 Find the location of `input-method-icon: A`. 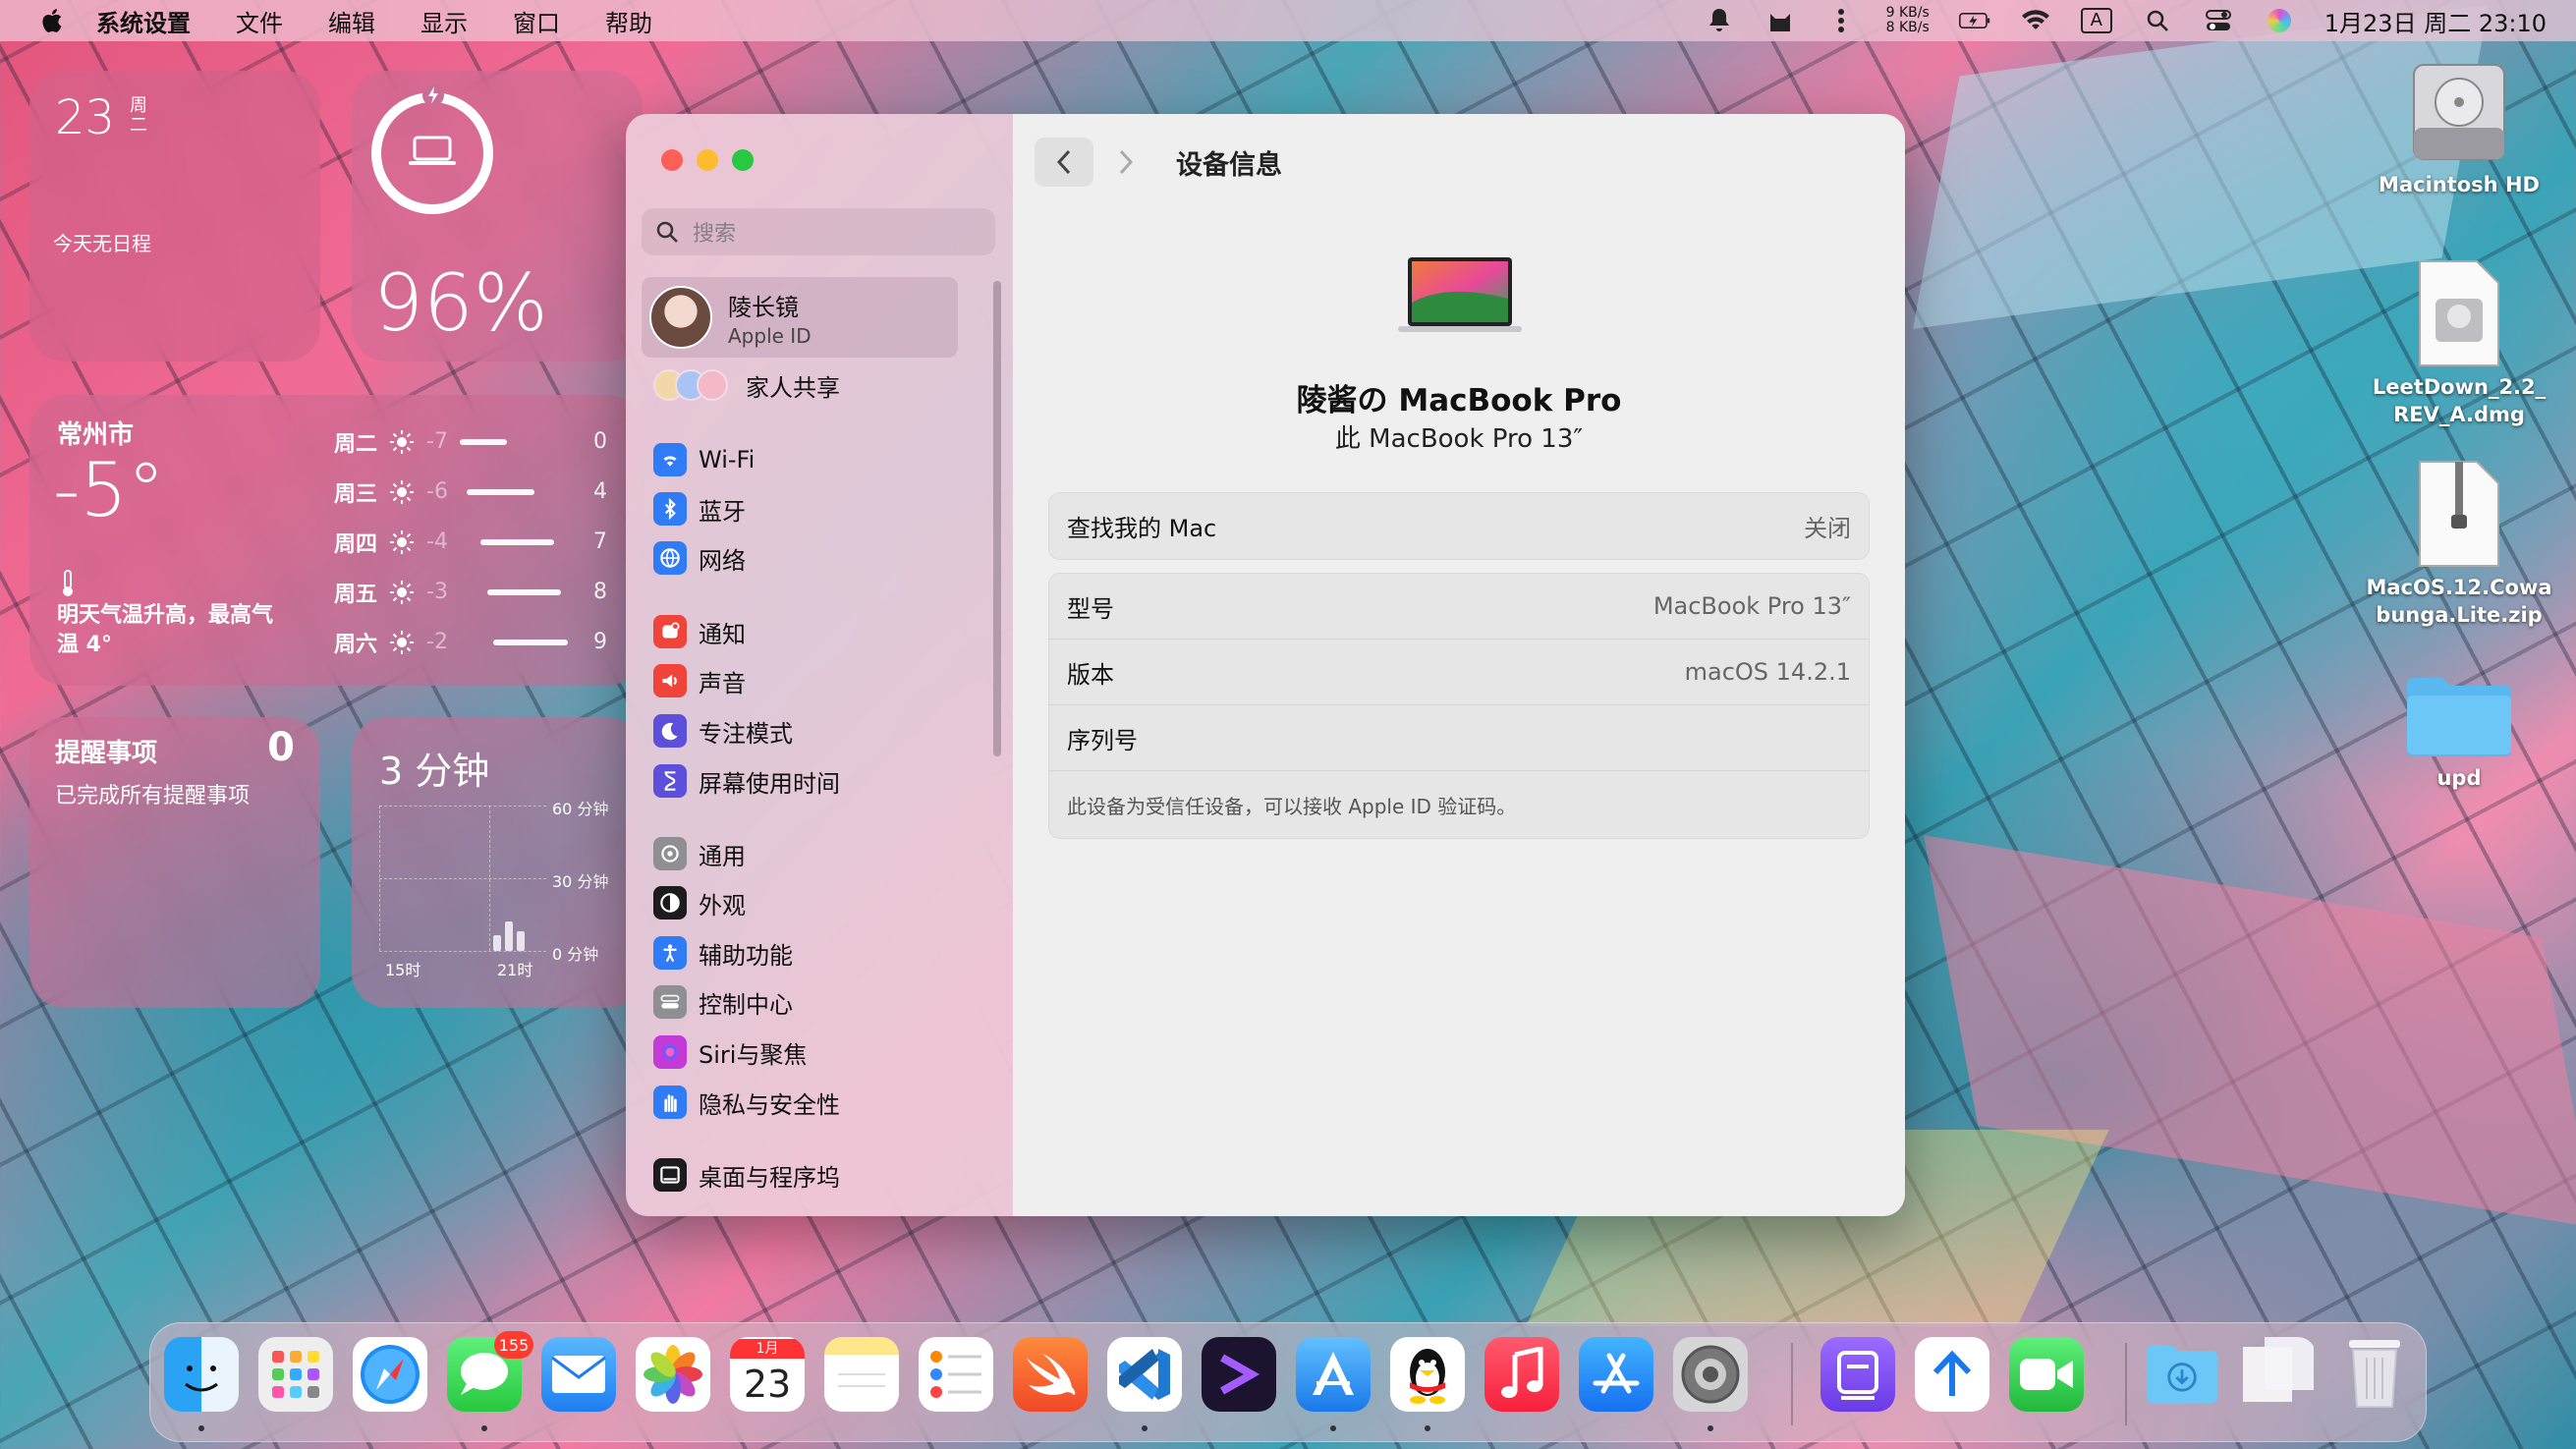

input-method-icon: A is located at coordinates (2096, 20).